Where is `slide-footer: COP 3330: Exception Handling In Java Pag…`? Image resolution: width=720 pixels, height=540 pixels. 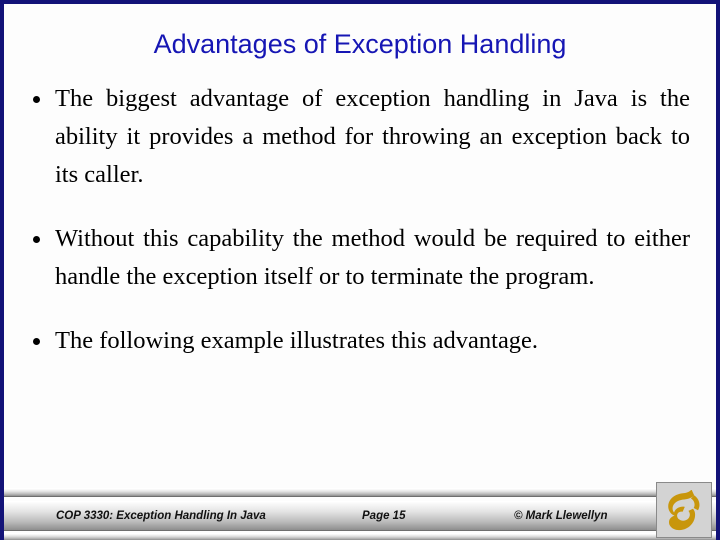
slide-footer: COP 3330: Exception Handling In Java Pag… is located at coordinates (360, 511).